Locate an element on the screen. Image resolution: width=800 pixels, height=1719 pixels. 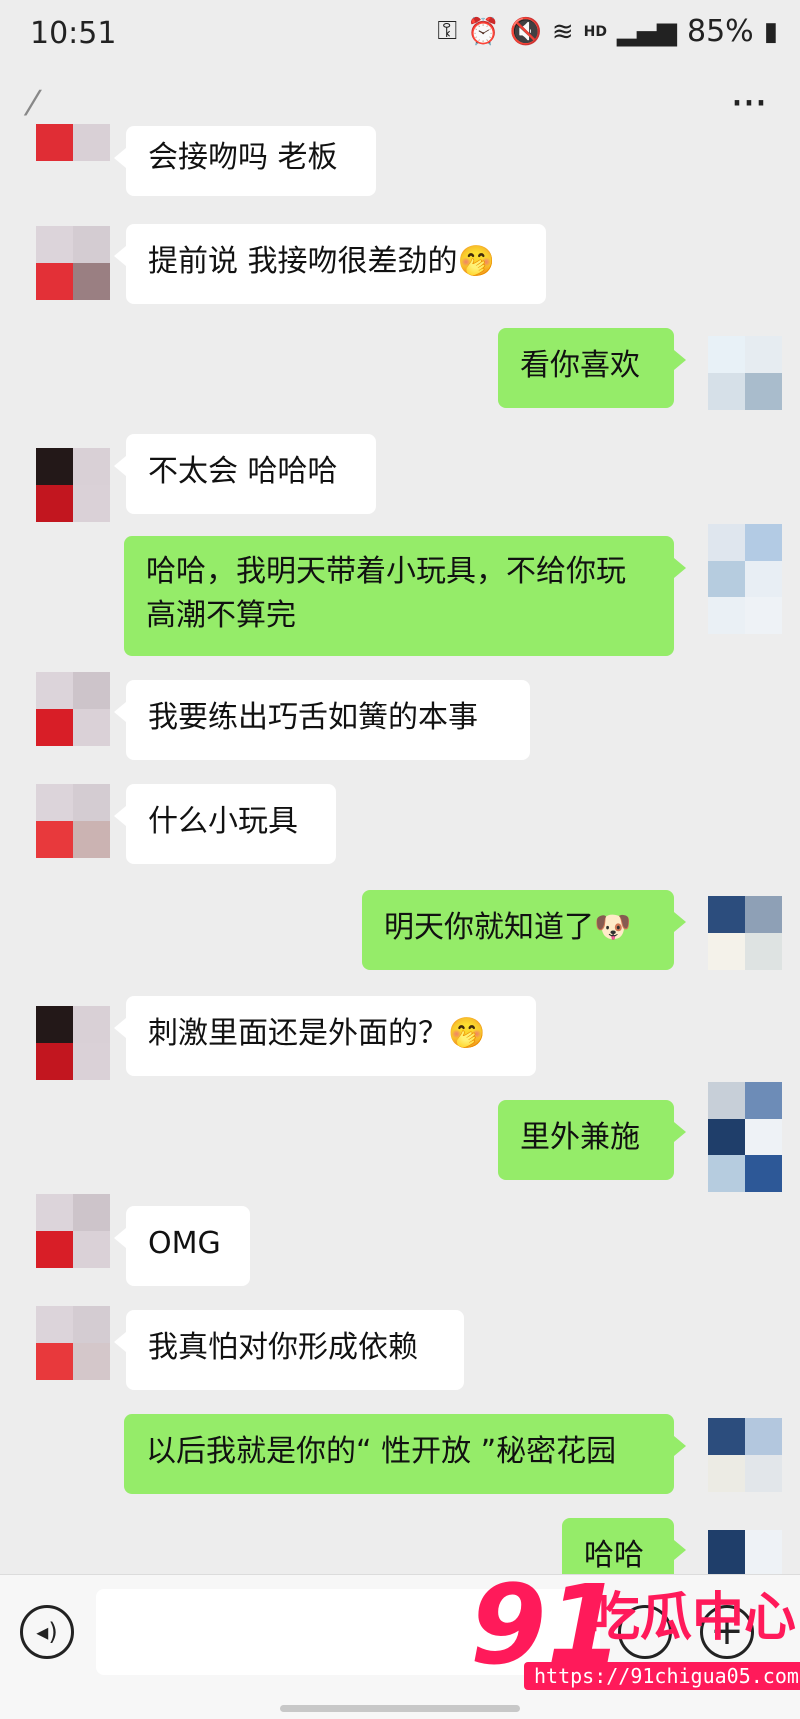
status-icons: ⚿ ⏰ 🔇 ≋ HD ▂▄▆ 85% ▮ is located at coordinates (607, 31).